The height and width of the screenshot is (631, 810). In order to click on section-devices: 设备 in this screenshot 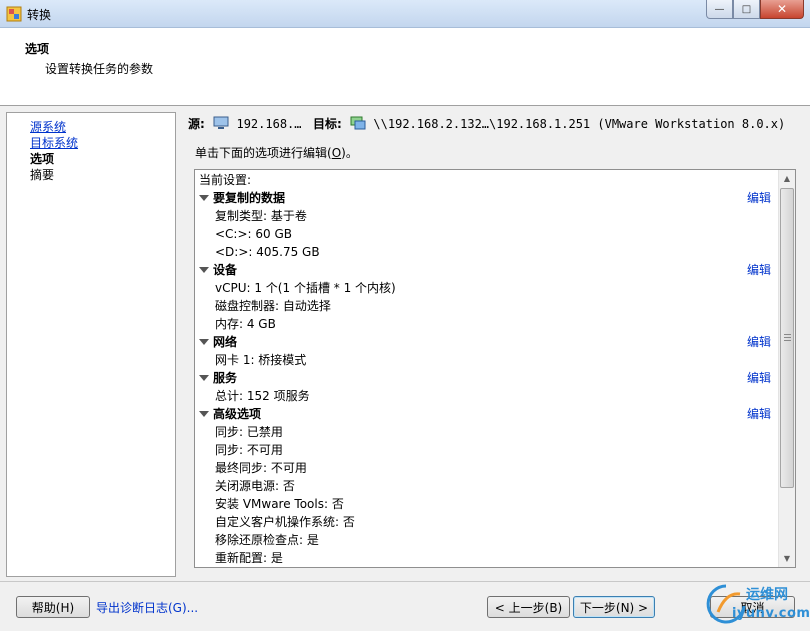, I will do `click(218, 270)`.